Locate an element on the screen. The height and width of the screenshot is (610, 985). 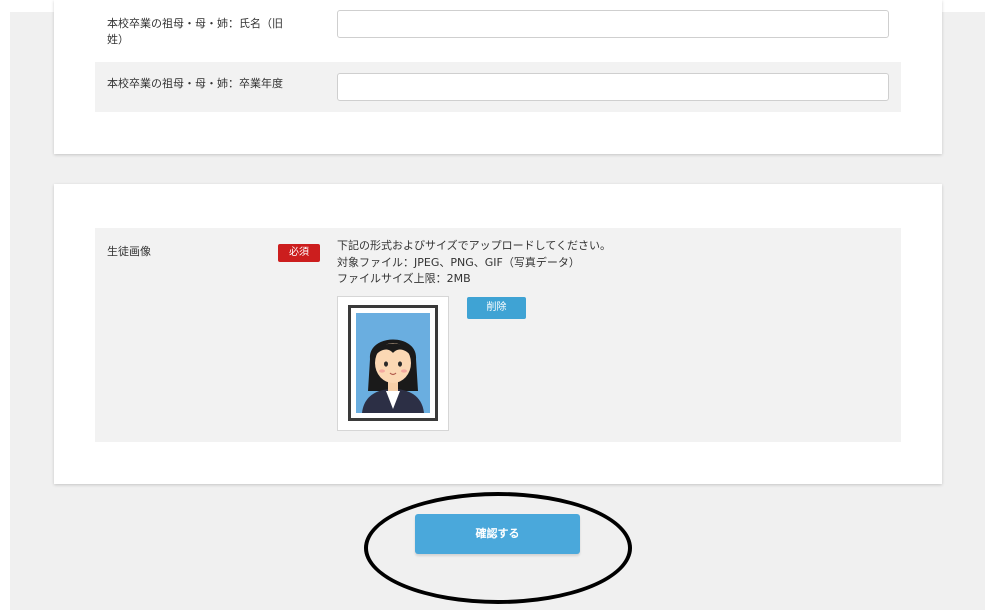
photo-preview is located at coordinates (393, 363).